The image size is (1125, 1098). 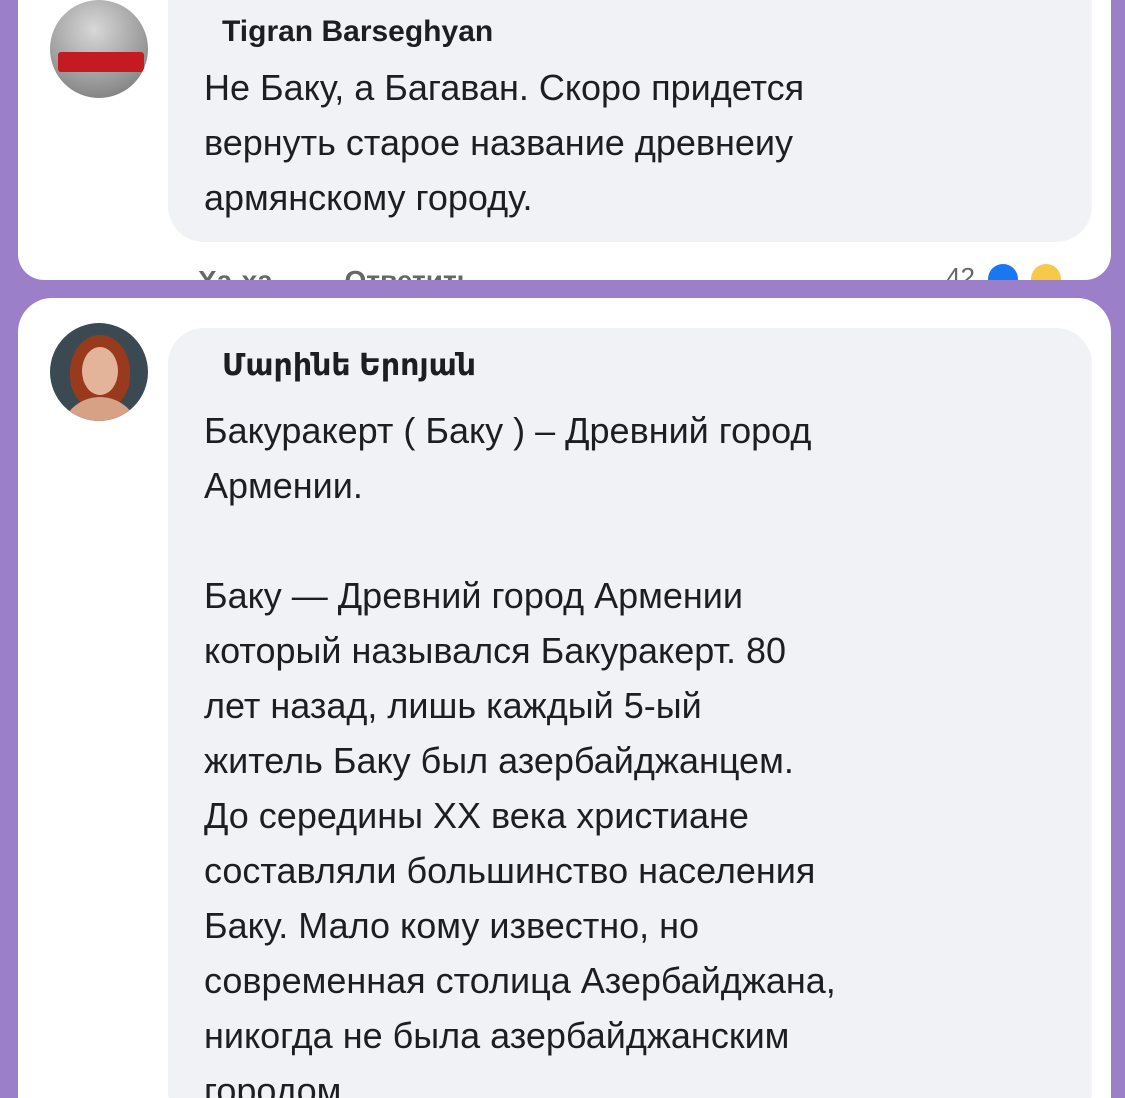 I want to click on comment-author: Մարինե Երոյան, so click(x=349, y=365).